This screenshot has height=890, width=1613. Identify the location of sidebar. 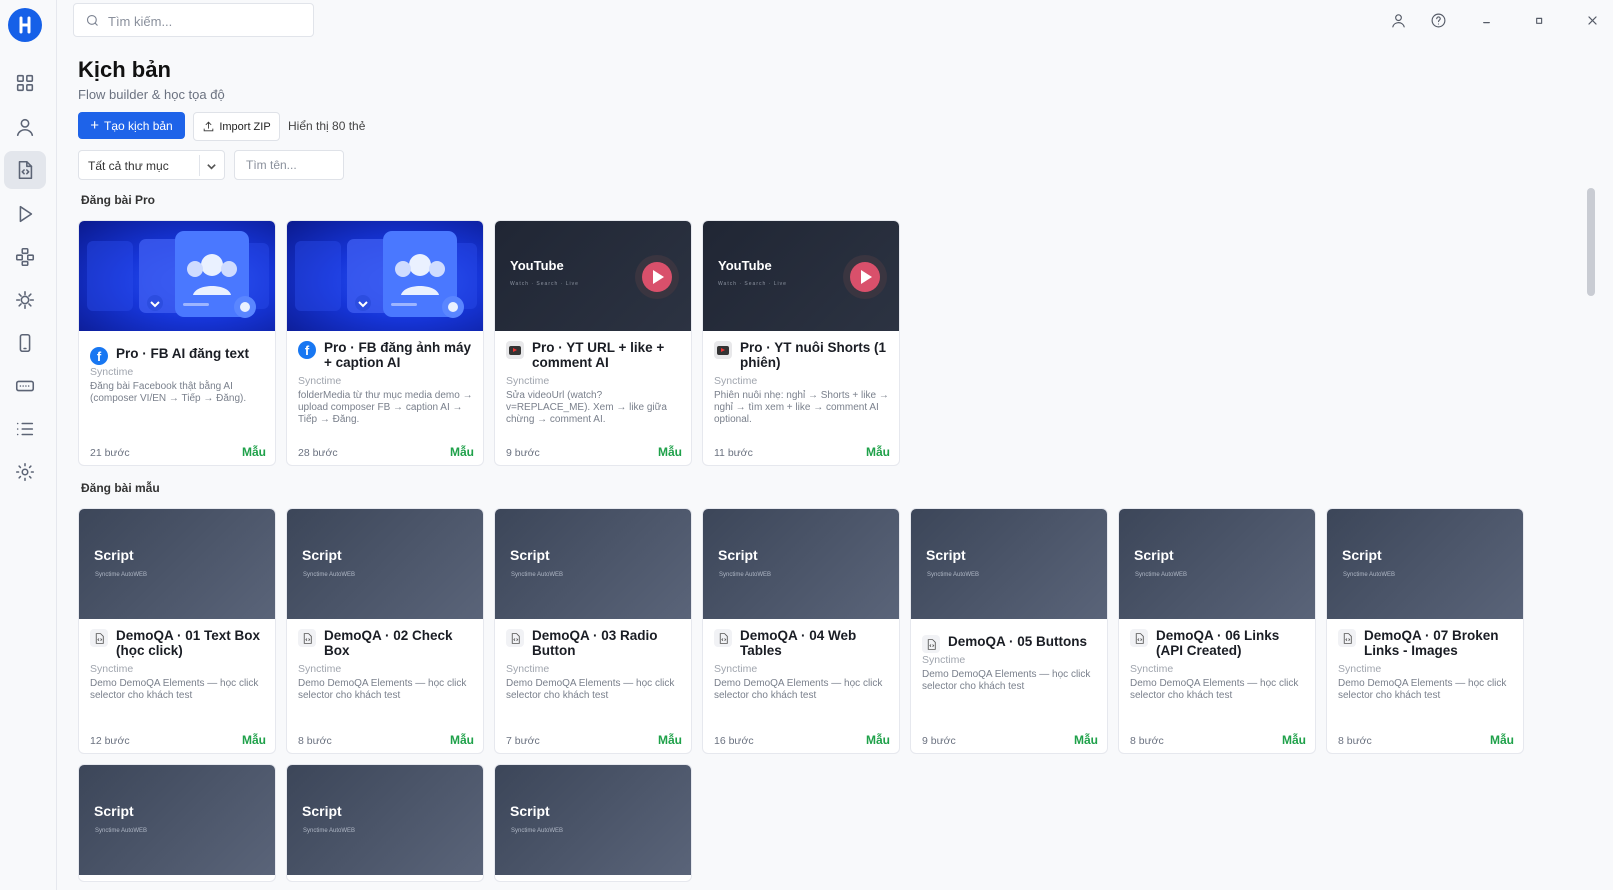
(28, 445).